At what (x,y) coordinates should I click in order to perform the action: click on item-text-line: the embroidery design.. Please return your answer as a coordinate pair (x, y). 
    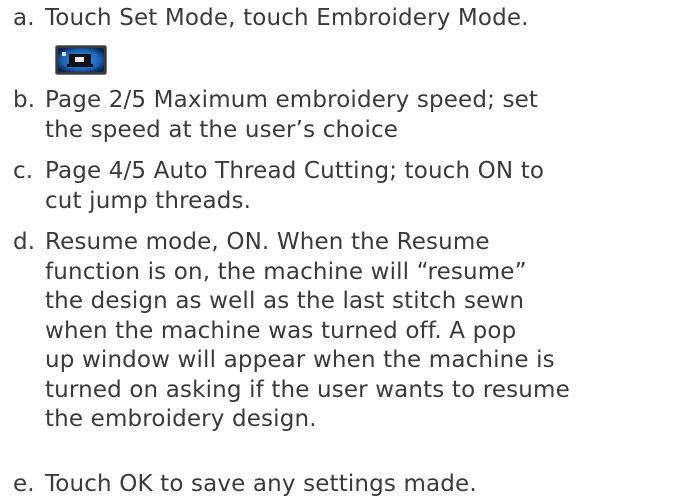
    Looking at the image, I should click on (181, 419).